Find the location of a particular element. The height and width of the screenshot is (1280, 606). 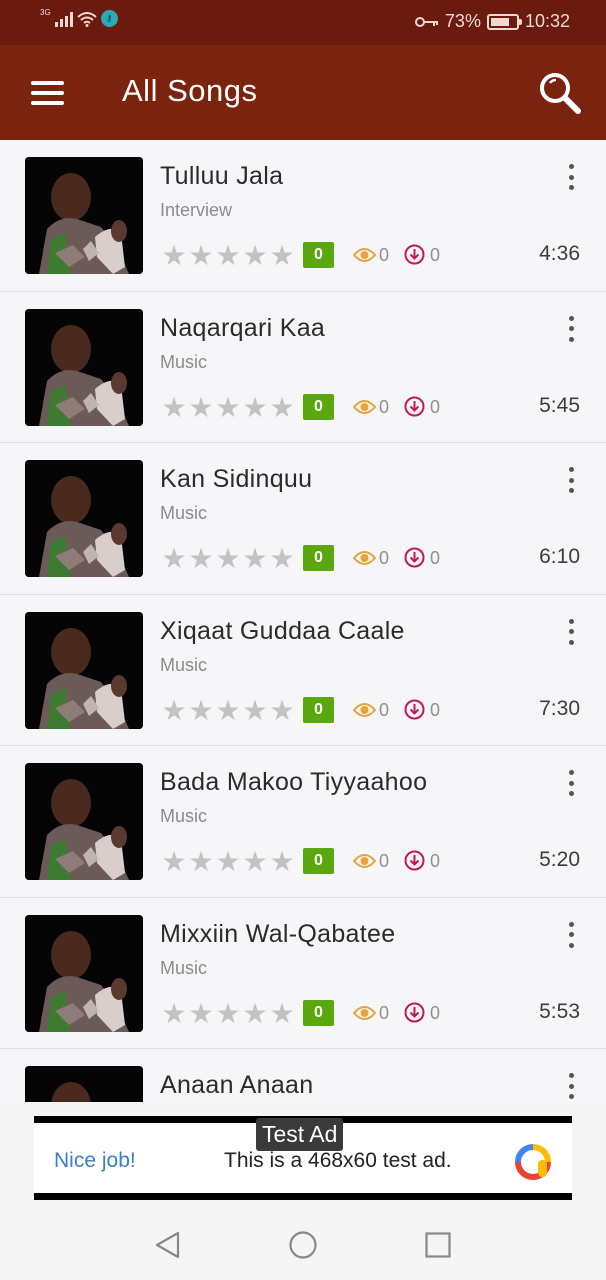

song-title: Bada Makoo Tiyyaahoo is located at coordinates (294, 782).